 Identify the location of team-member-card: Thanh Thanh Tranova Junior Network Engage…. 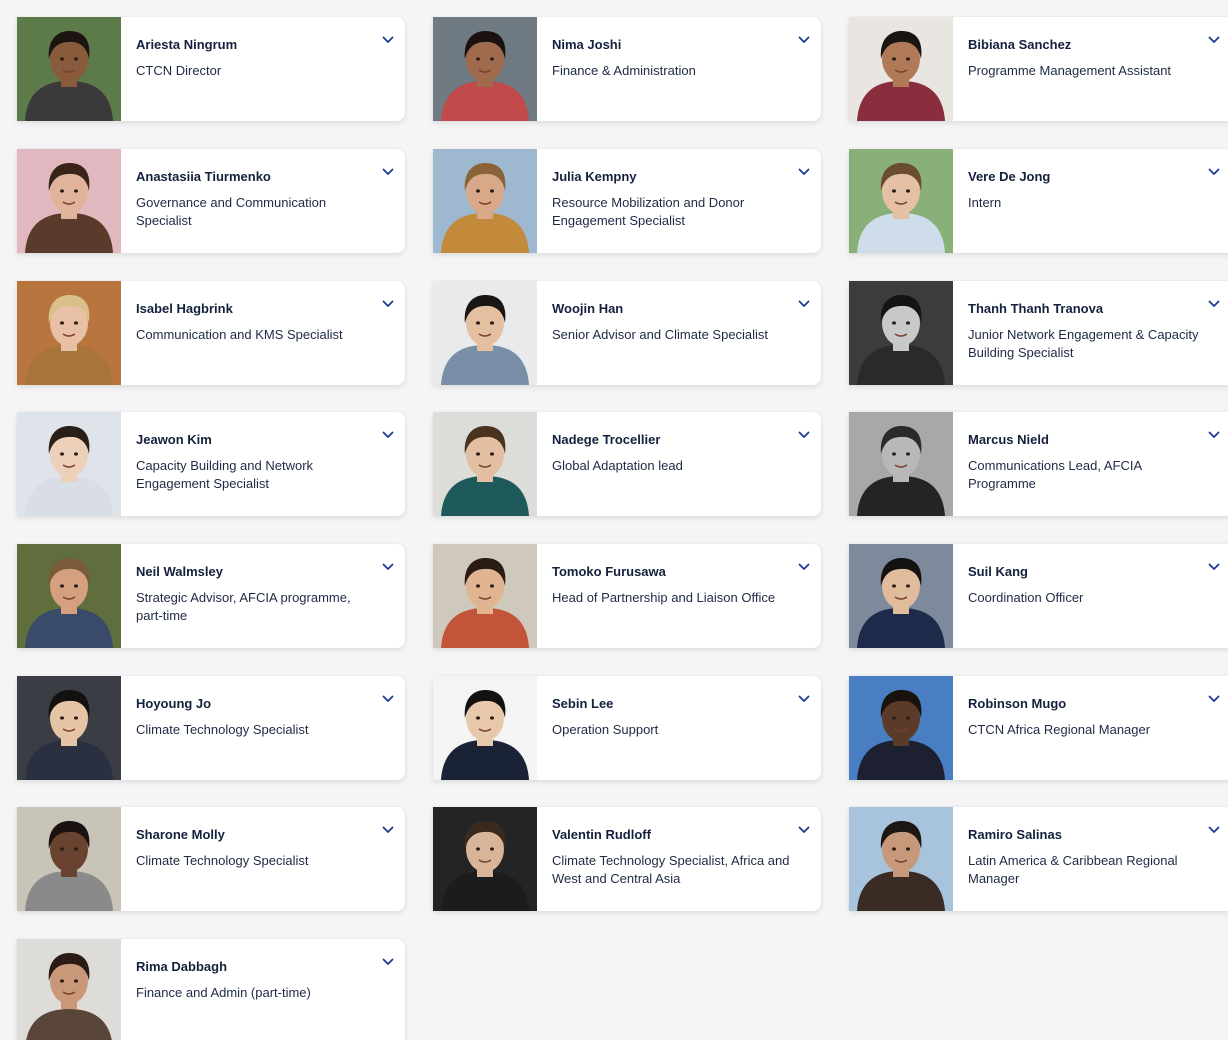
(1038, 333).